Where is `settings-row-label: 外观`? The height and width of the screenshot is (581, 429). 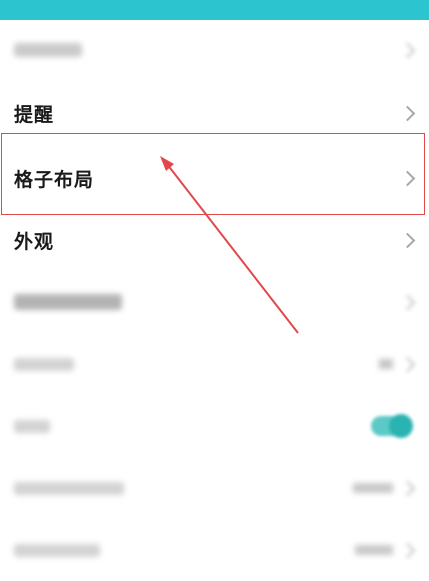 settings-row-label: 外观 is located at coordinates (34, 241).